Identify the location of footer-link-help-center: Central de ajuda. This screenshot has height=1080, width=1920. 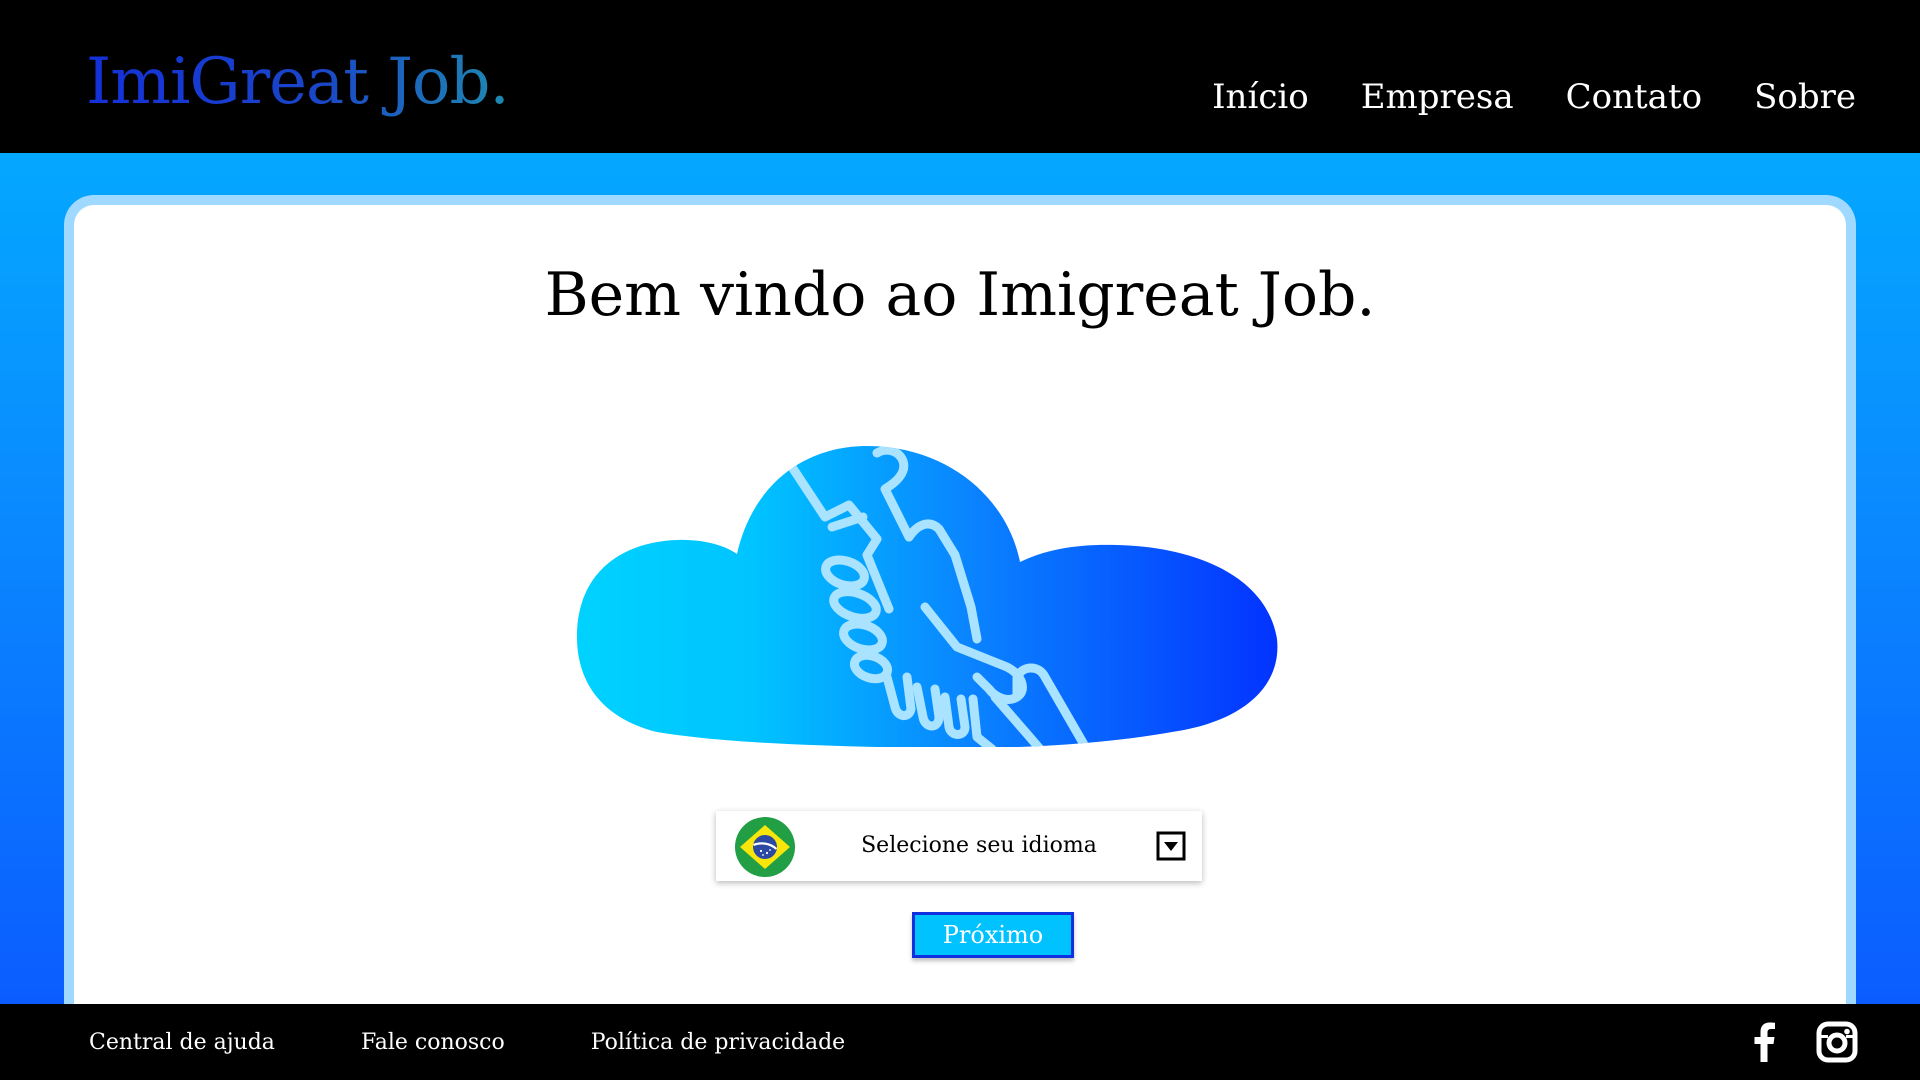
(182, 1042).